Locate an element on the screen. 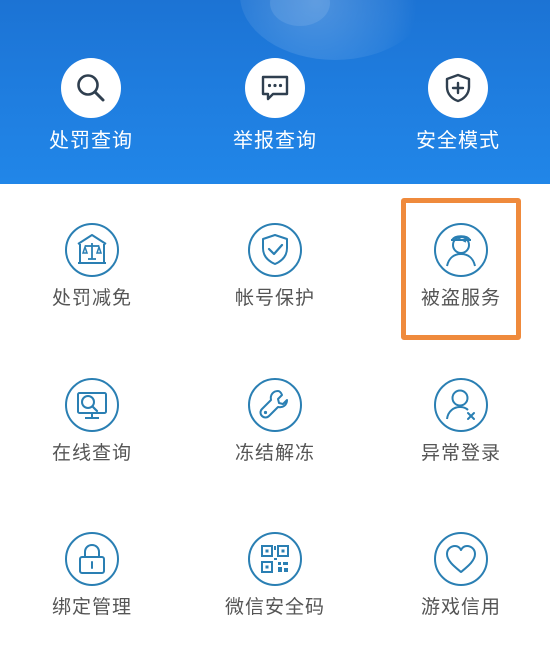 The height and width of the screenshot is (666, 550). service-game-credit: 游戏信用 is located at coordinates (461, 575).